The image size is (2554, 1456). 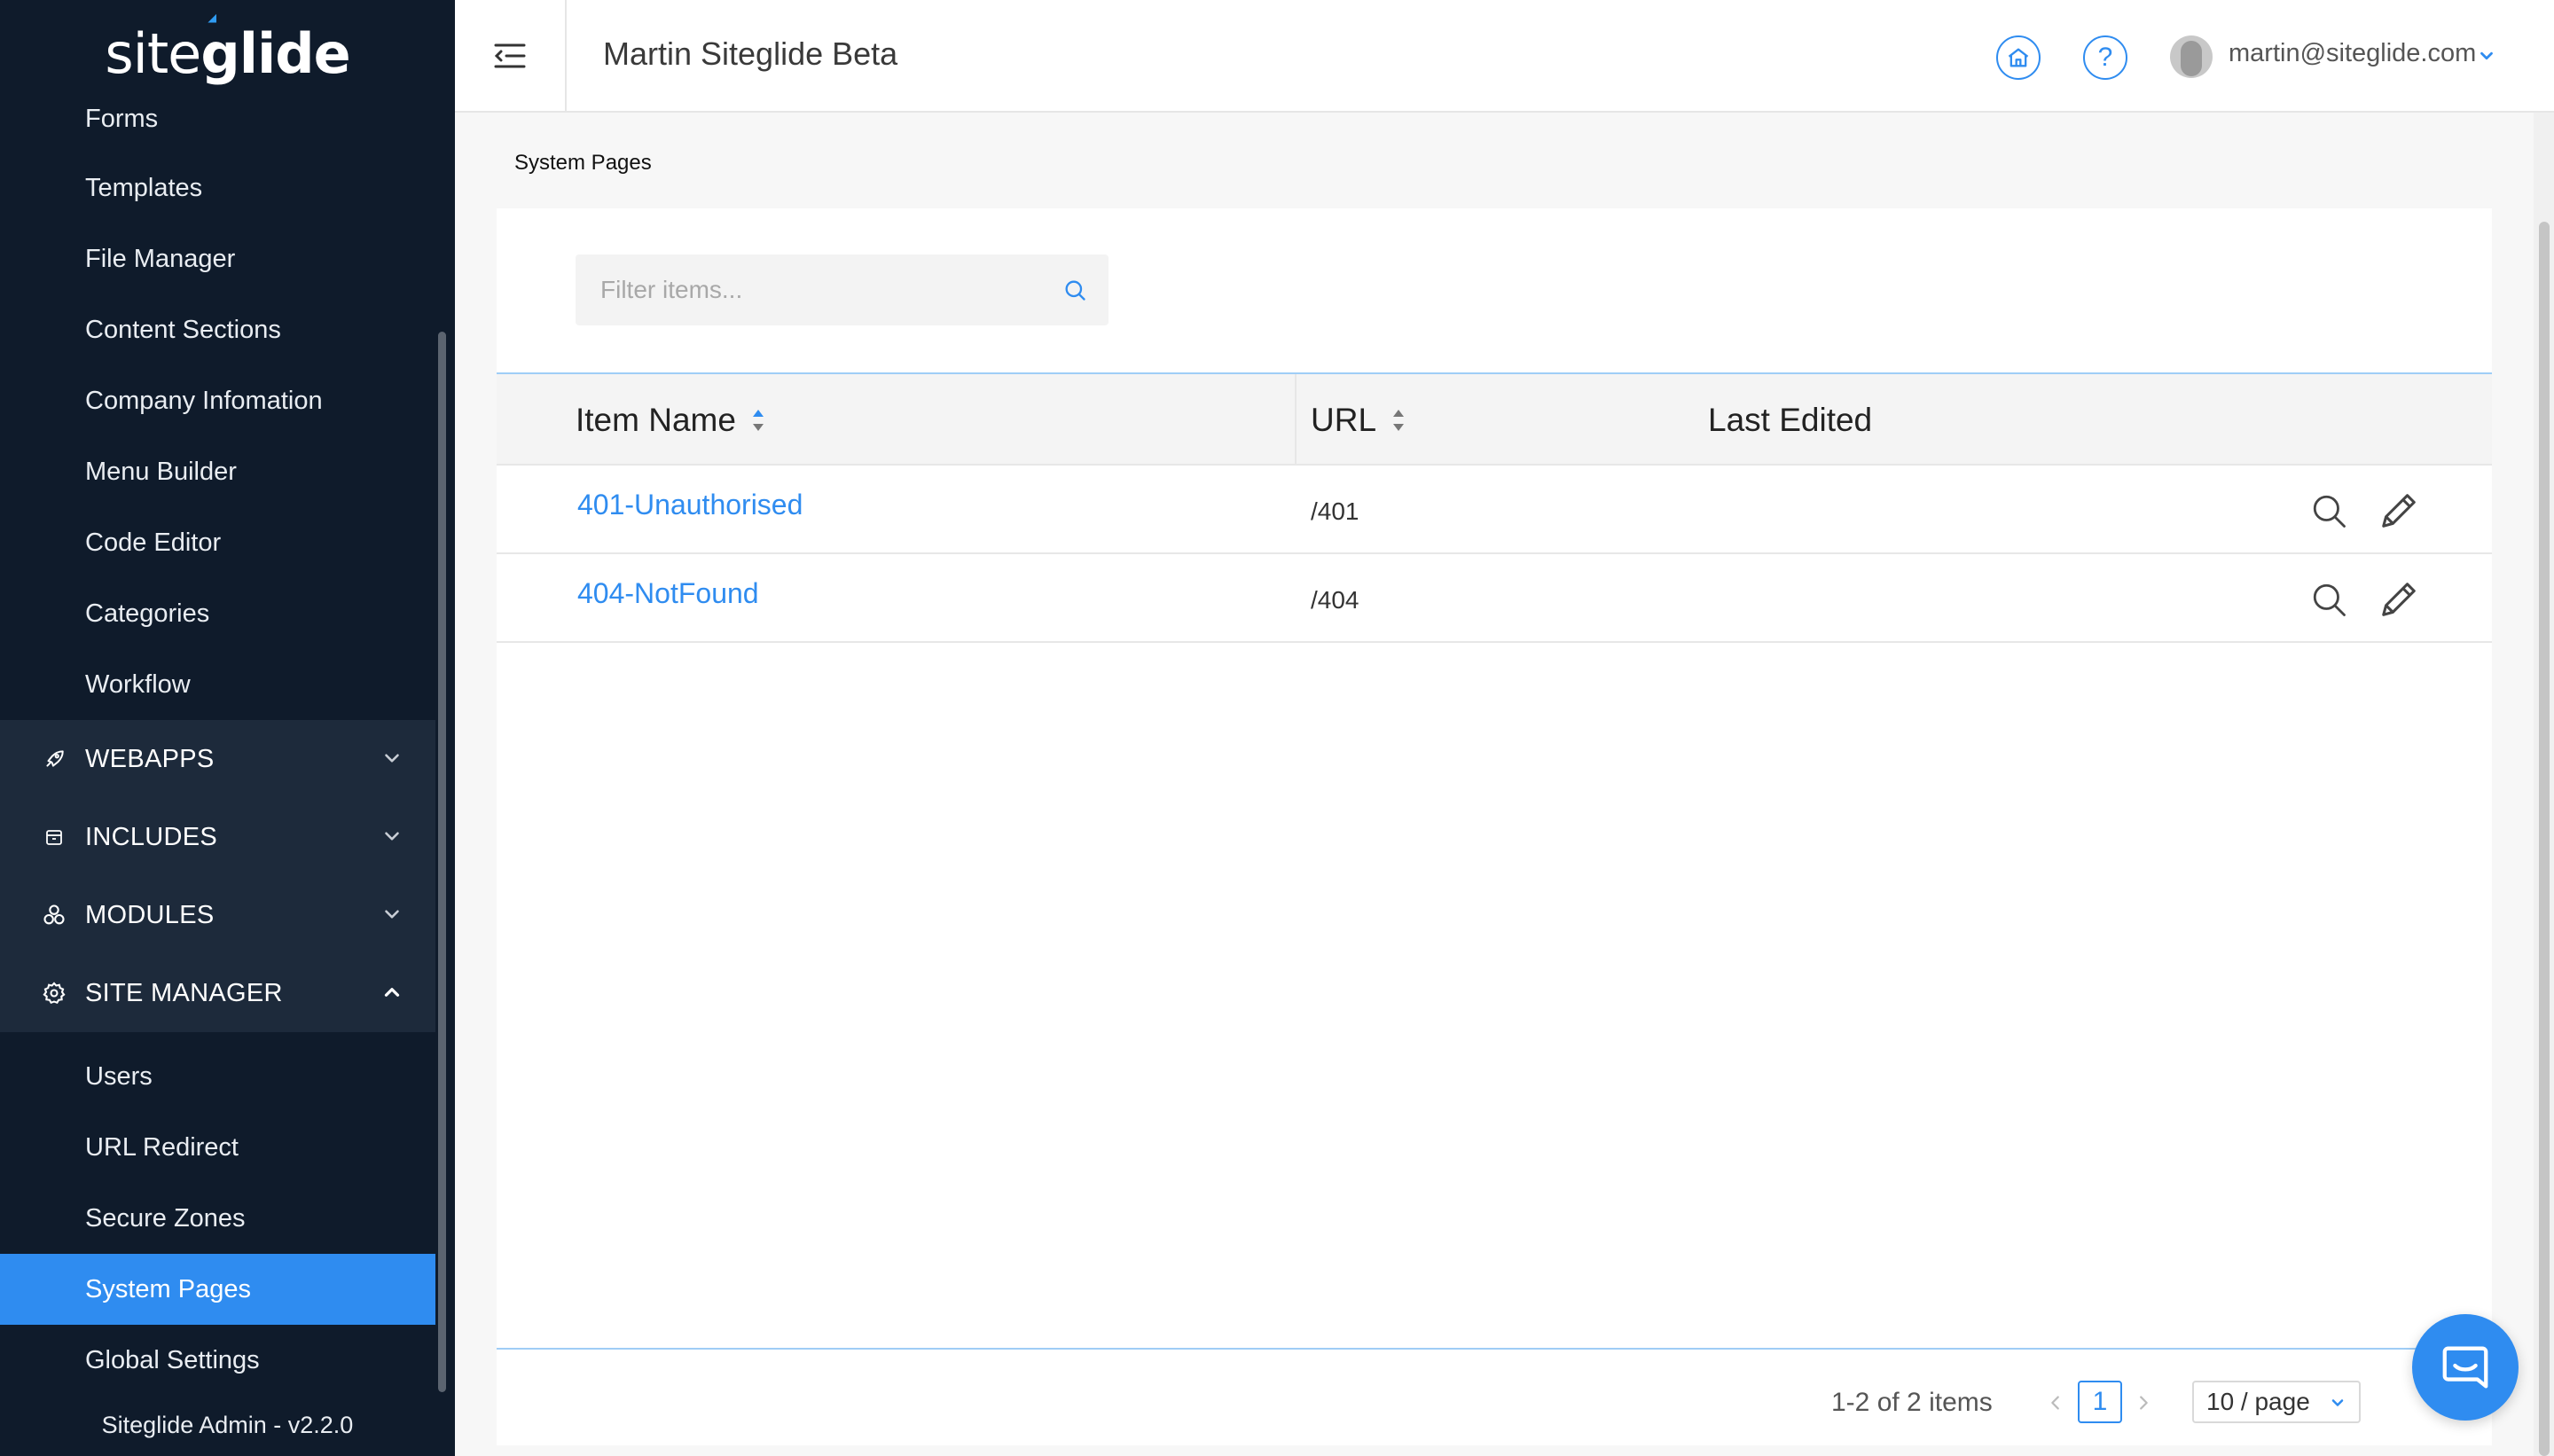 I want to click on table-footer-divider, so click(x=1494, y=1349).